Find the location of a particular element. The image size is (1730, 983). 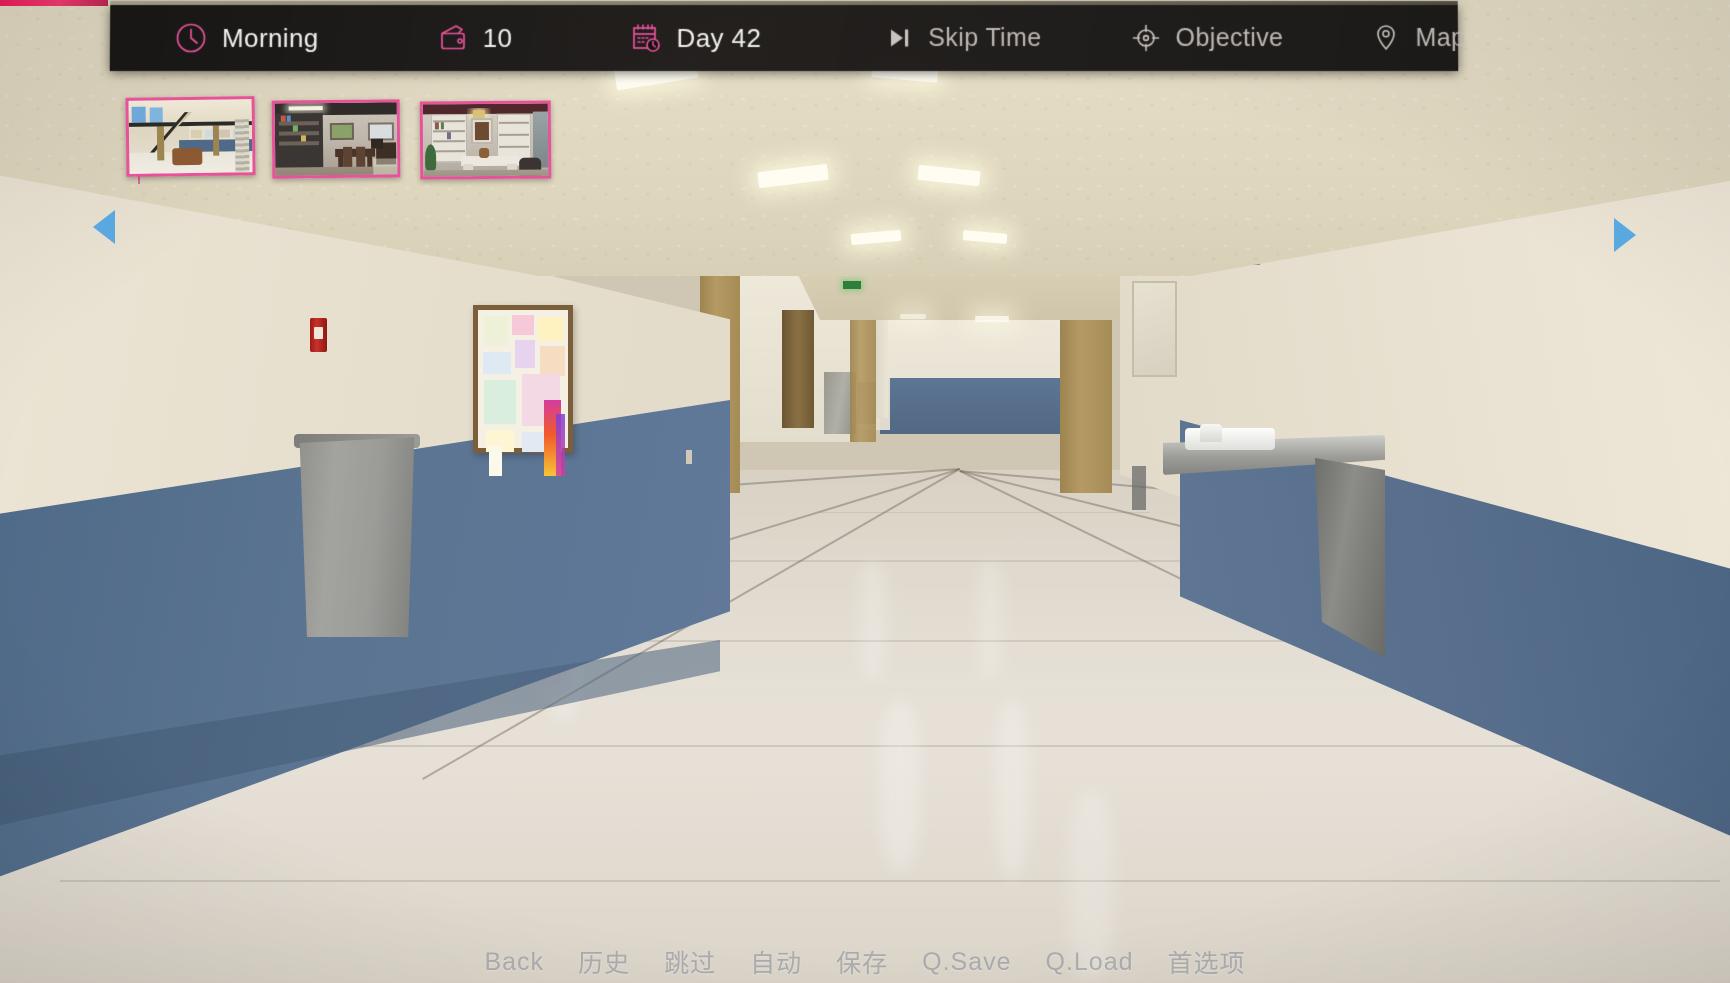

trash-can is located at coordinates (357, 537).